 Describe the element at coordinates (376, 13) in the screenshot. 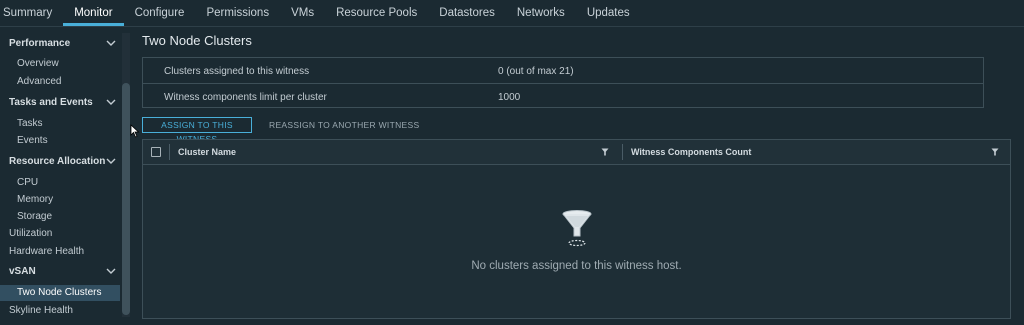

I see `tab-resource-pools: Resource Pools` at that location.